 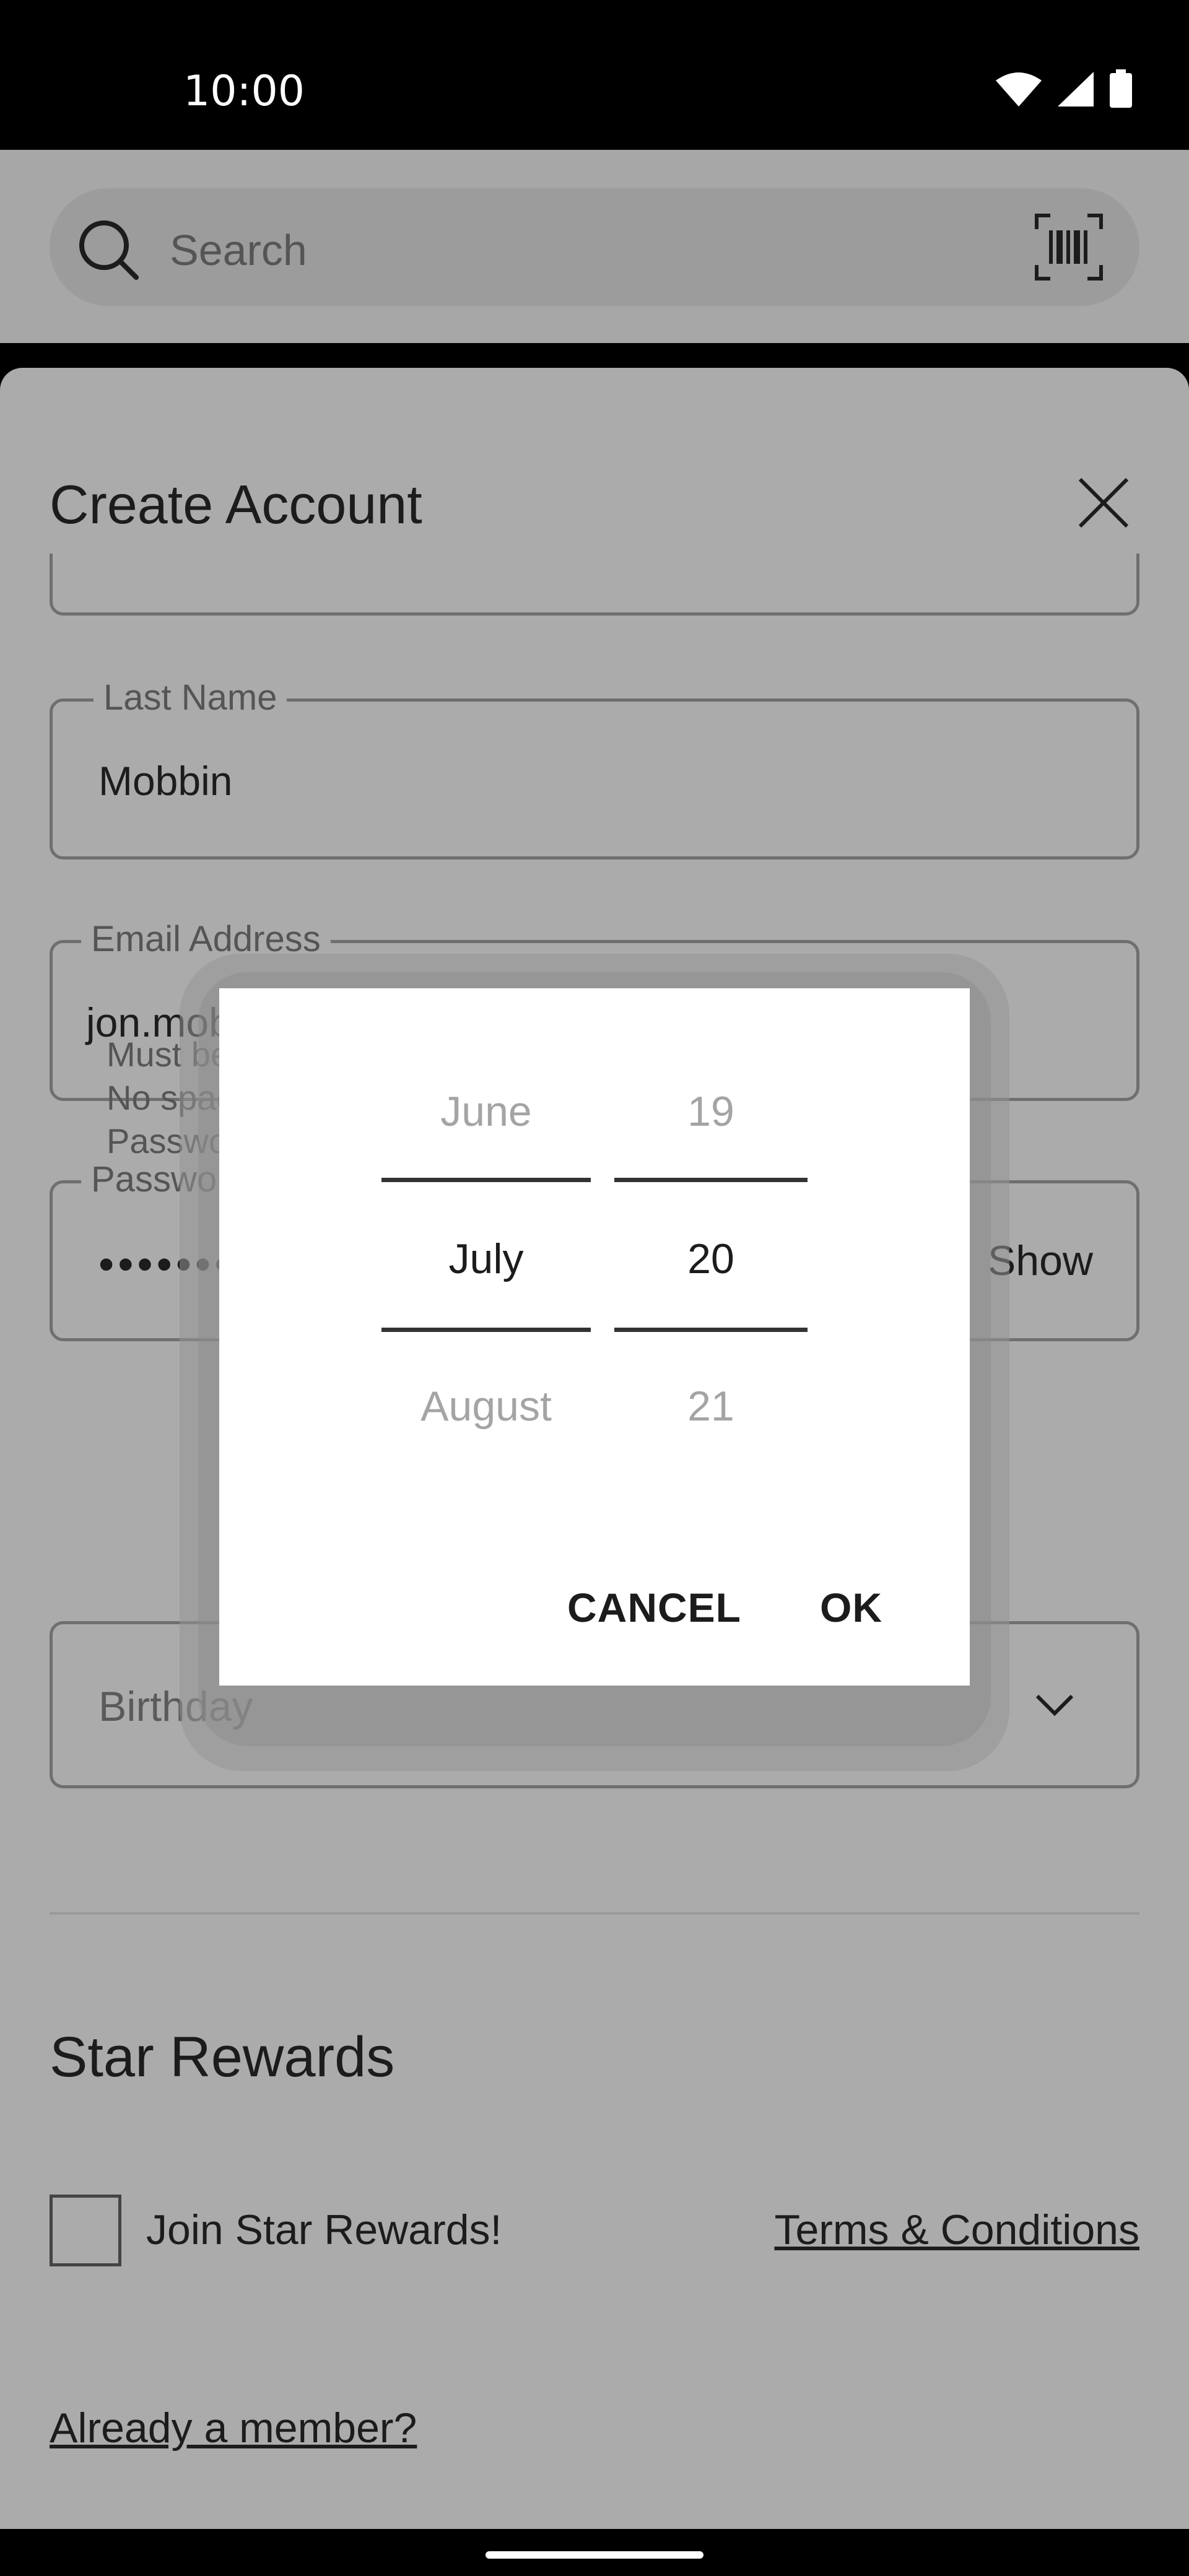 I want to click on status-bar: 10:00, so click(x=594, y=75).